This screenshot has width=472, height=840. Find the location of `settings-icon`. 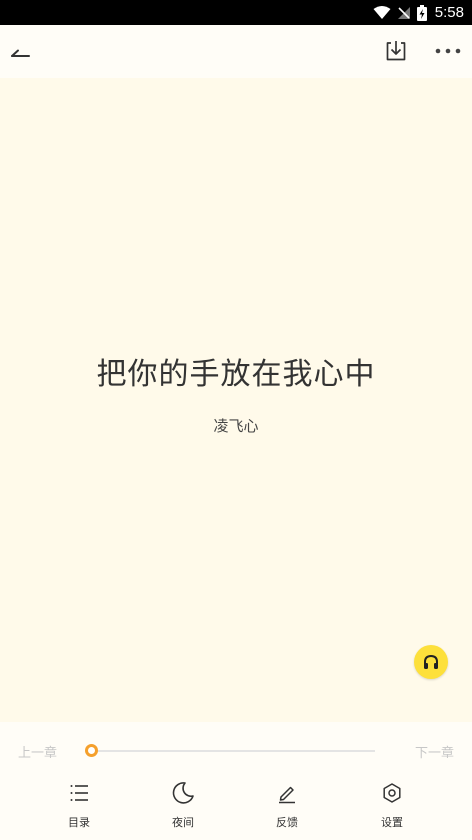

settings-icon is located at coordinates (392, 793).